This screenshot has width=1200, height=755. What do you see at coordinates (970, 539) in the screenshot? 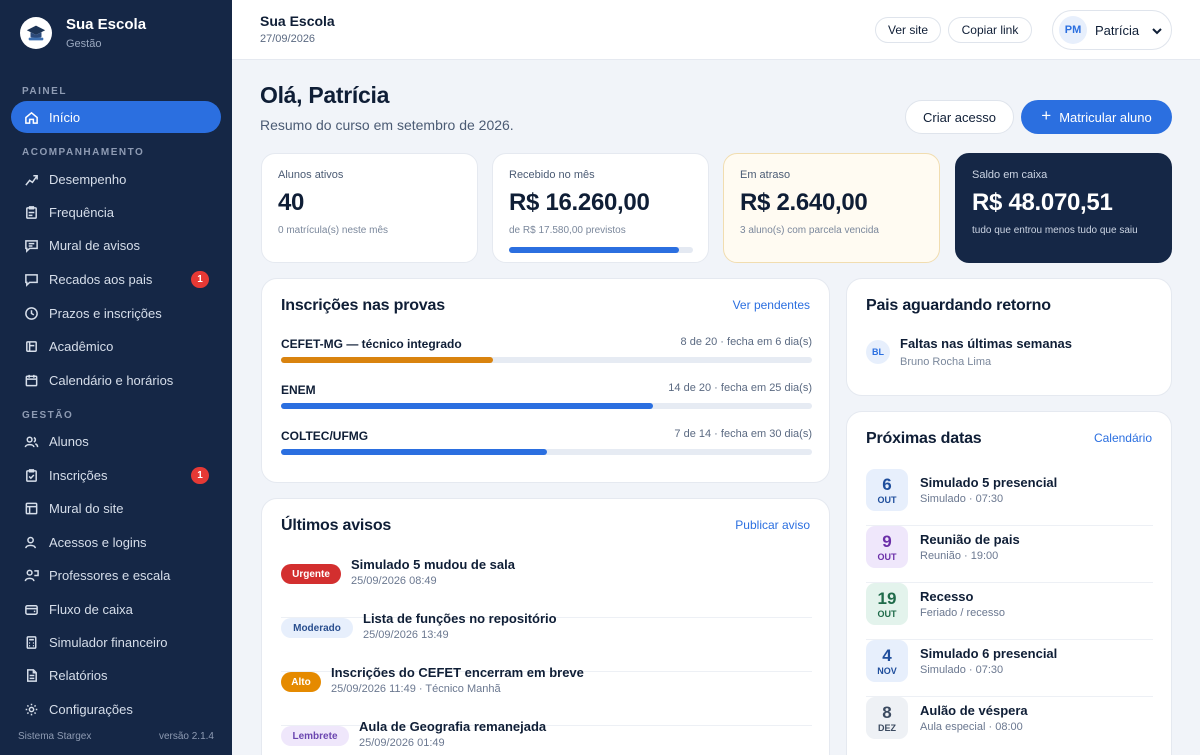
I see `event-title: Reunião de pais` at bounding box center [970, 539].